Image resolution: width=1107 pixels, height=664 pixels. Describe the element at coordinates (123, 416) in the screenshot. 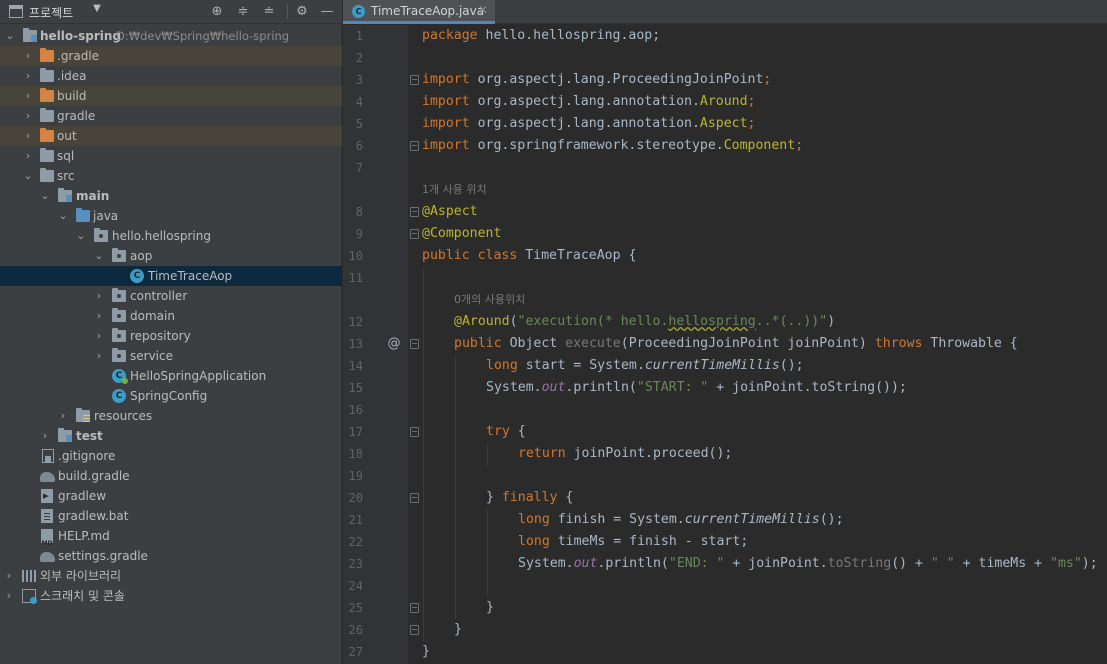

I see `tree-label: resources` at that location.